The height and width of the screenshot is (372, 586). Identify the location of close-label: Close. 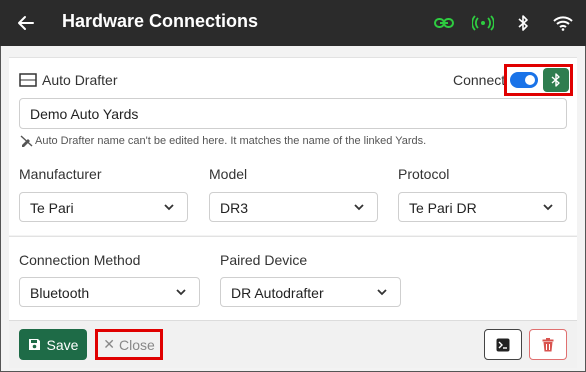
(136, 344).